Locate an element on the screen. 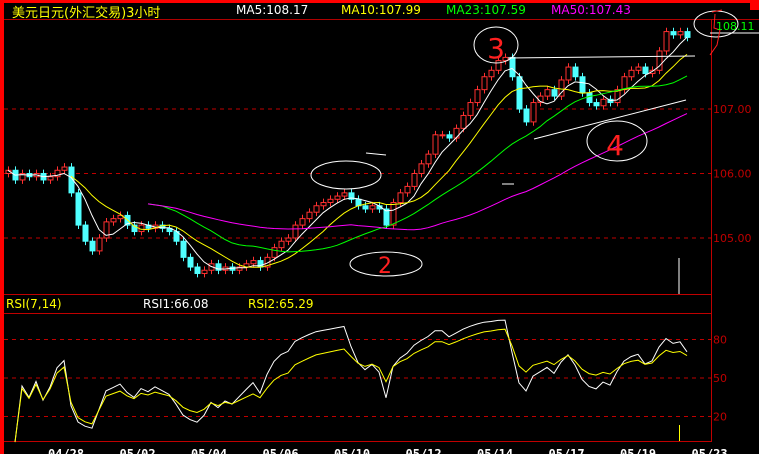 The image size is (759, 454). left-border is located at coordinates (2, 227).